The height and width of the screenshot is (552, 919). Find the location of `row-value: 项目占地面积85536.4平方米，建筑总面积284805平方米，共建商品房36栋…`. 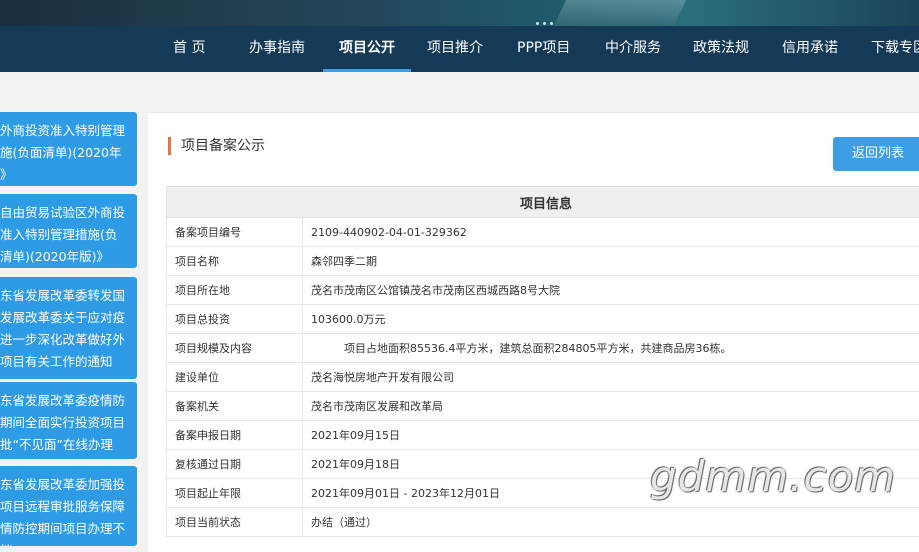

row-value: 项目占地面积85536.4平方米，建筑总面积284805平方米，共建商品房36栋… is located at coordinates (611, 348).